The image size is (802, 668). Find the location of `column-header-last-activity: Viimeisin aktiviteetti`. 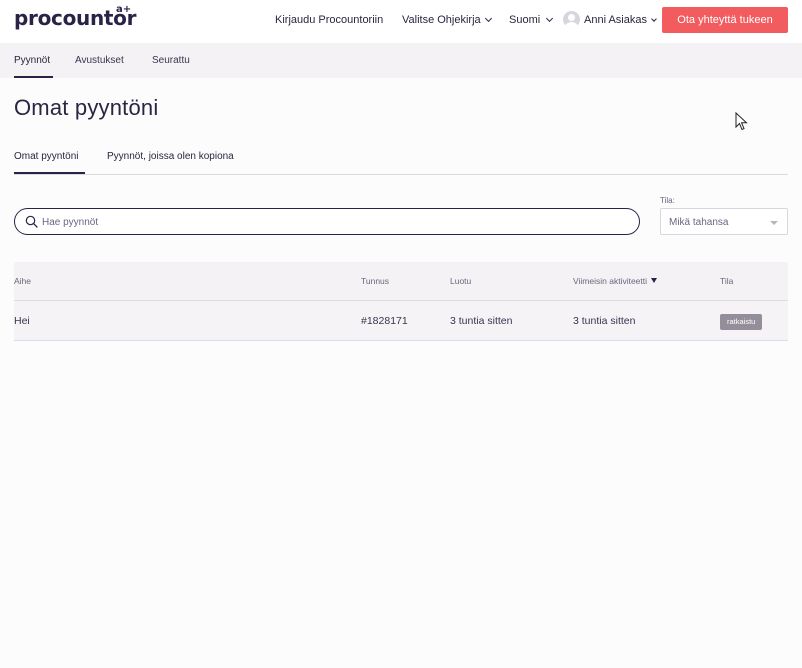

column-header-last-activity: Viimeisin aktiviteetti is located at coordinates (615, 281).